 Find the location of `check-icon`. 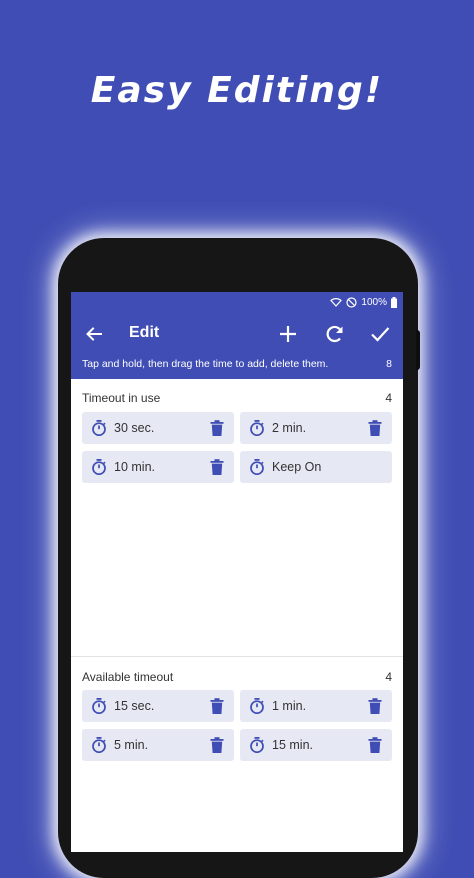

check-icon is located at coordinates (380, 334).